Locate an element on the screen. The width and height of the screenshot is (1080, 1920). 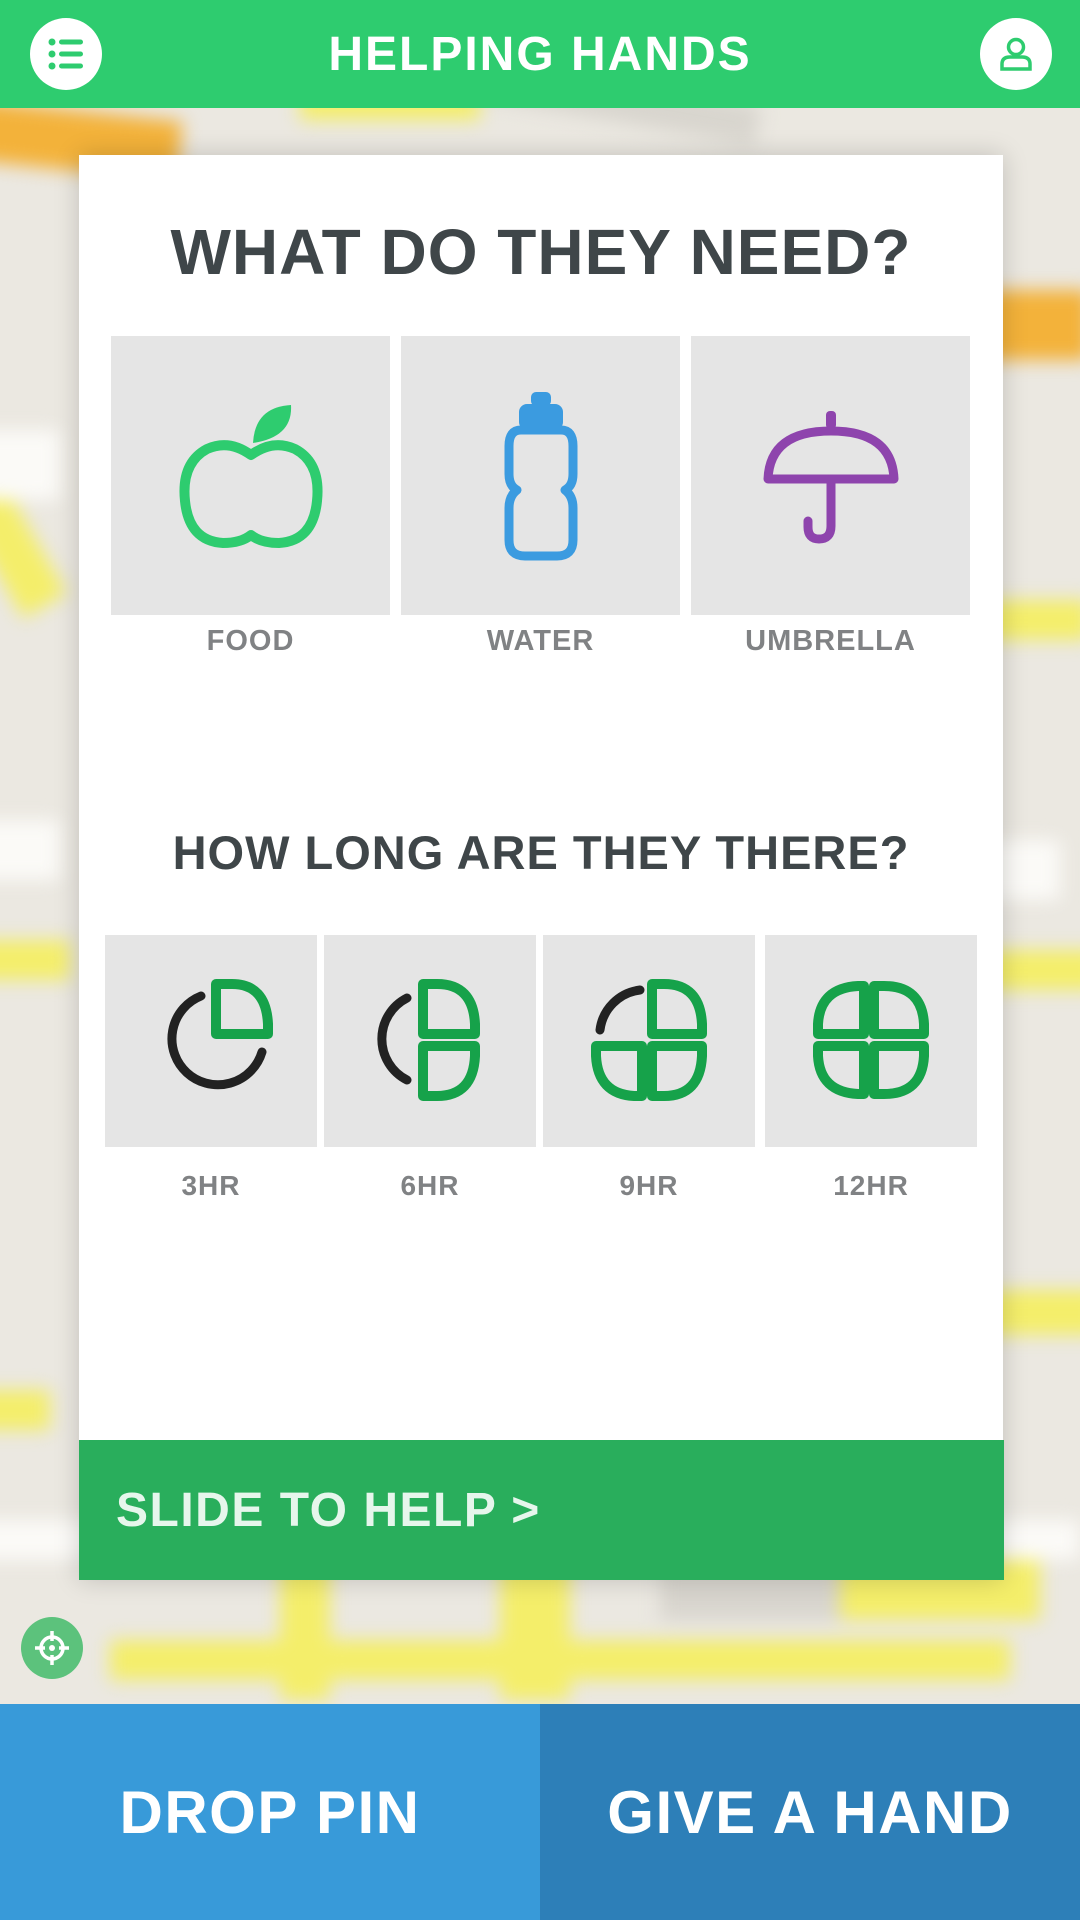
crosshair-icon is located at coordinates (52, 1648).